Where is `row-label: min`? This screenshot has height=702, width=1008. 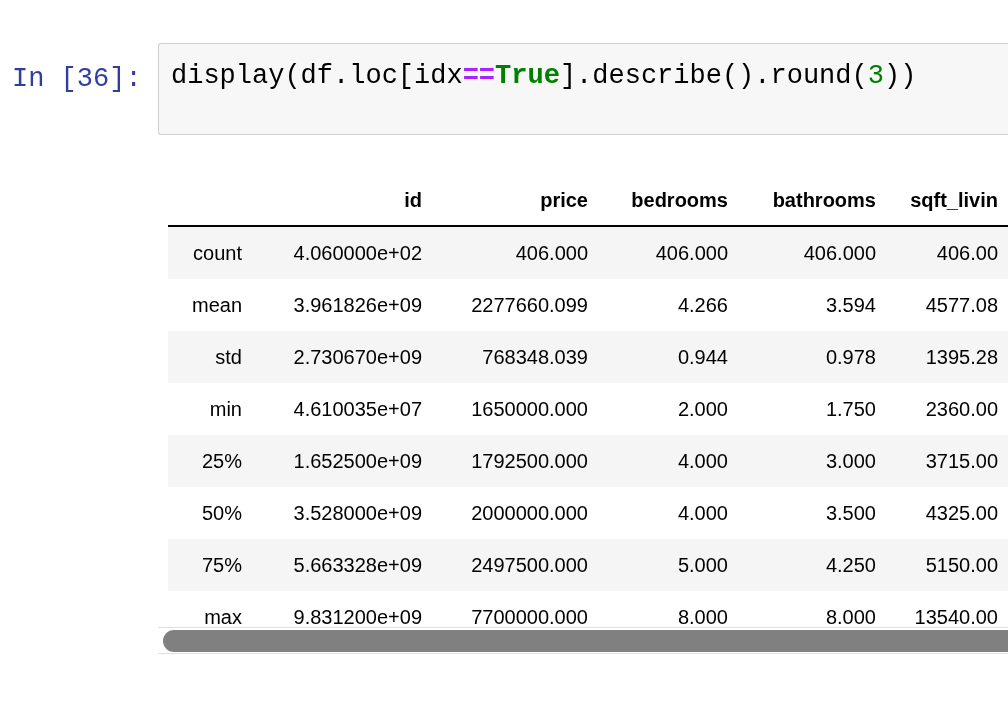
row-label: min is located at coordinates (225, 409).